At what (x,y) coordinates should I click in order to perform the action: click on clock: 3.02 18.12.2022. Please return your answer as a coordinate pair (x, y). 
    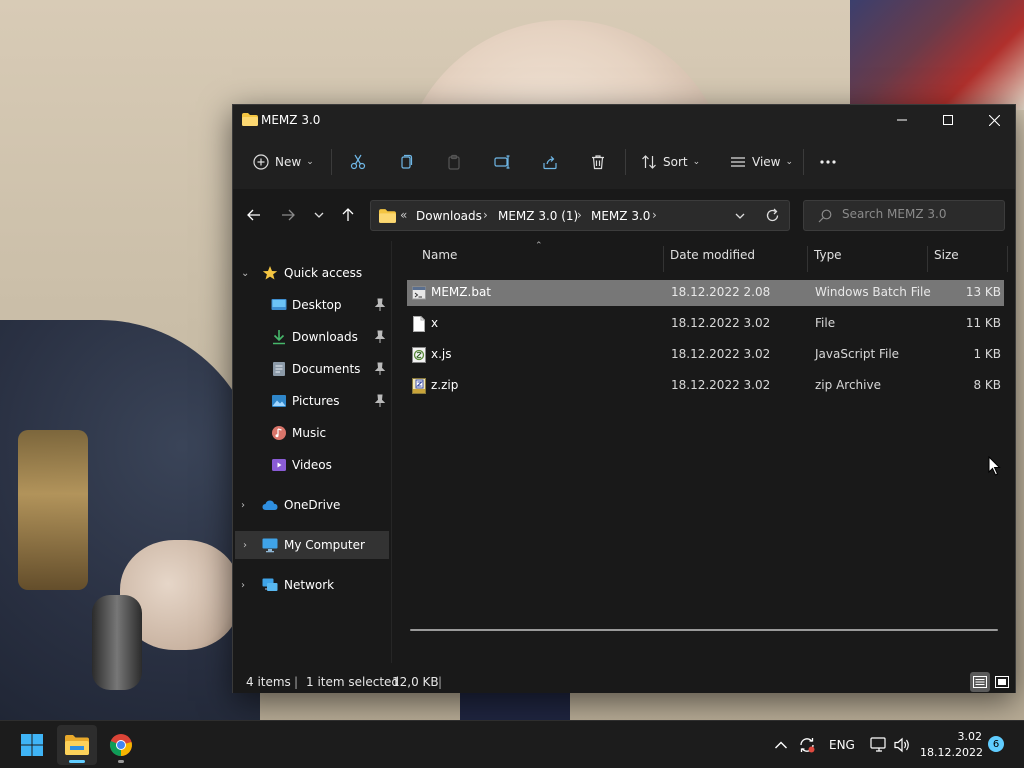
    Looking at the image, I should click on (951, 745).